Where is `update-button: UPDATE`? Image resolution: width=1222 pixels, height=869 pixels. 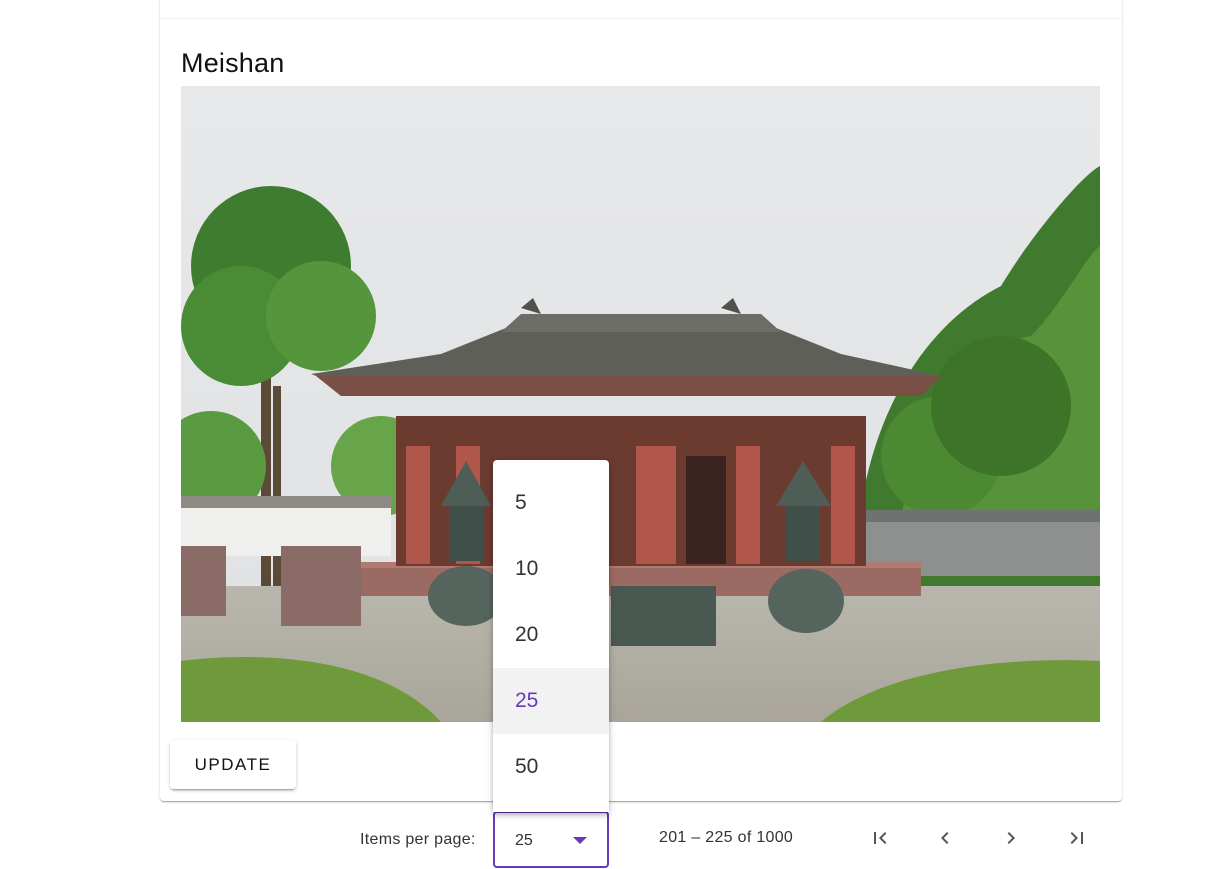 update-button: UPDATE is located at coordinates (233, 764).